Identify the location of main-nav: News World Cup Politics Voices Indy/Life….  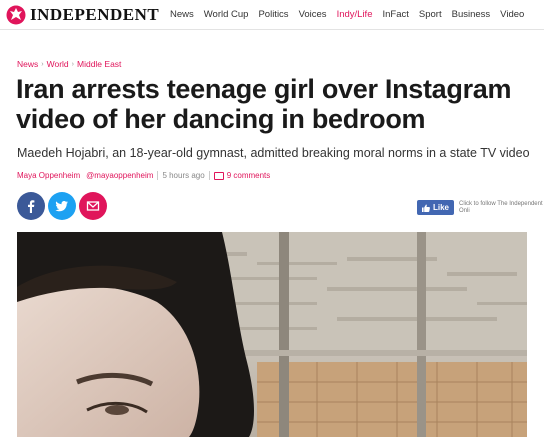
(352, 14).